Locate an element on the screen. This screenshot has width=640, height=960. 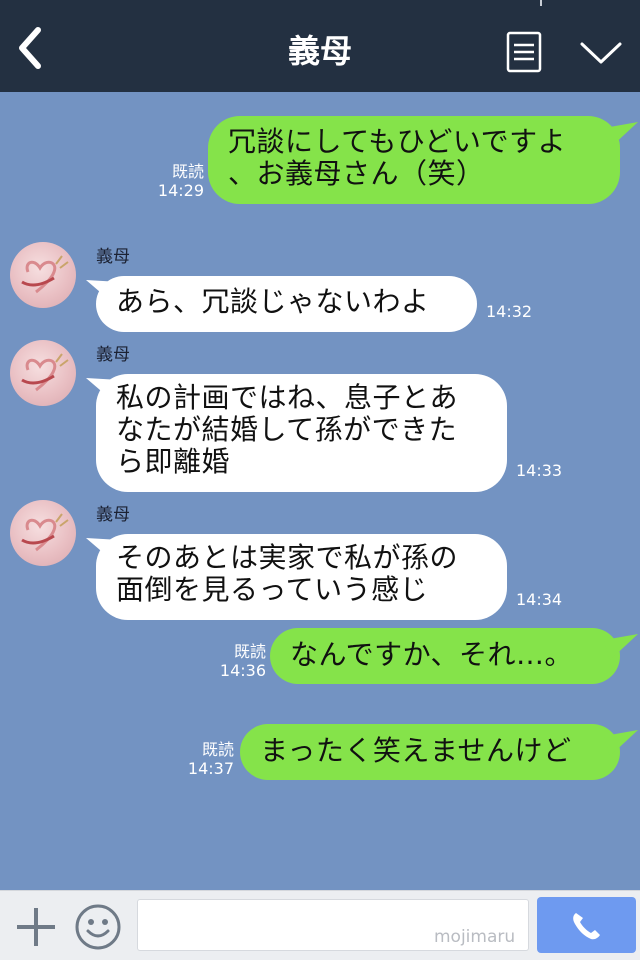
status-mark is located at coordinates (541, 3).